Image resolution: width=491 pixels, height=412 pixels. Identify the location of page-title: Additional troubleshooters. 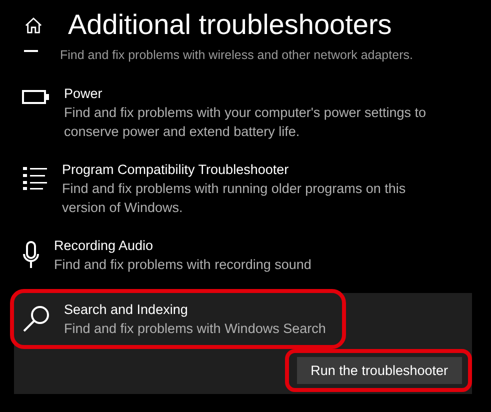
(230, 25).